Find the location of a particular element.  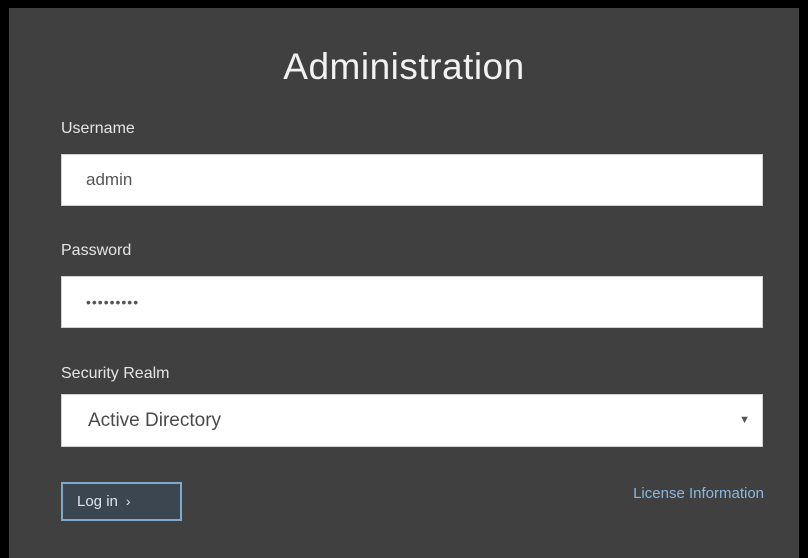

chevron-right-icon: › is located at coordinates (128, 501).